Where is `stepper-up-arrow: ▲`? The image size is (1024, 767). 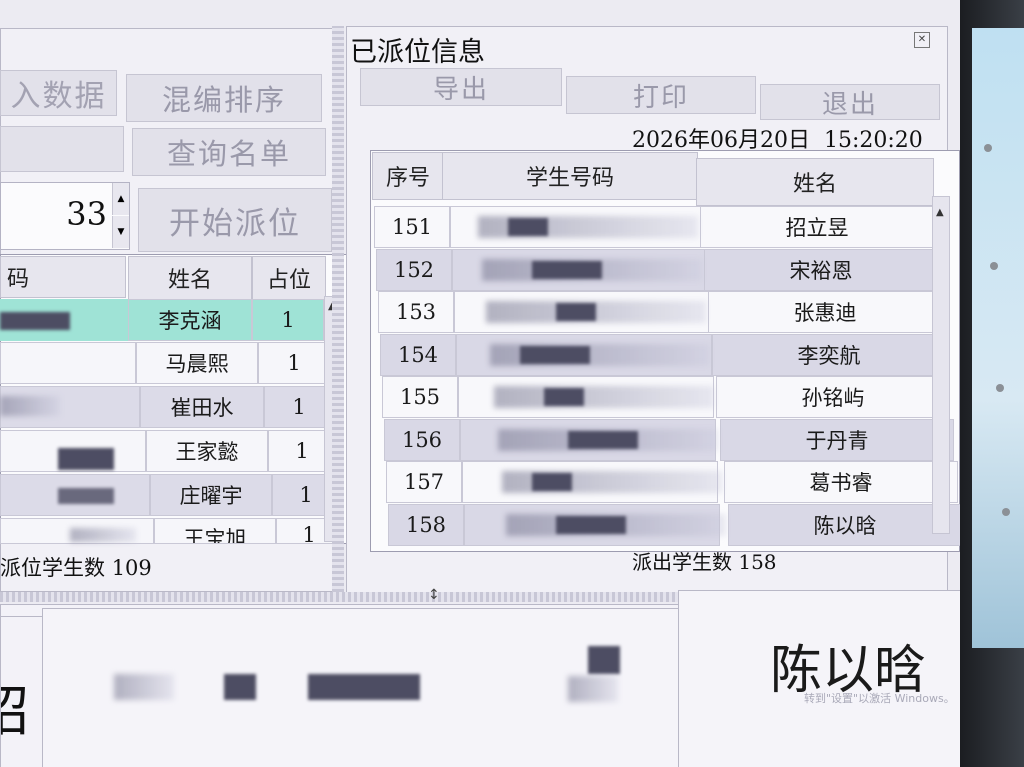
stepper-up-arrow: ▲ is located at coordinates (120, 199).